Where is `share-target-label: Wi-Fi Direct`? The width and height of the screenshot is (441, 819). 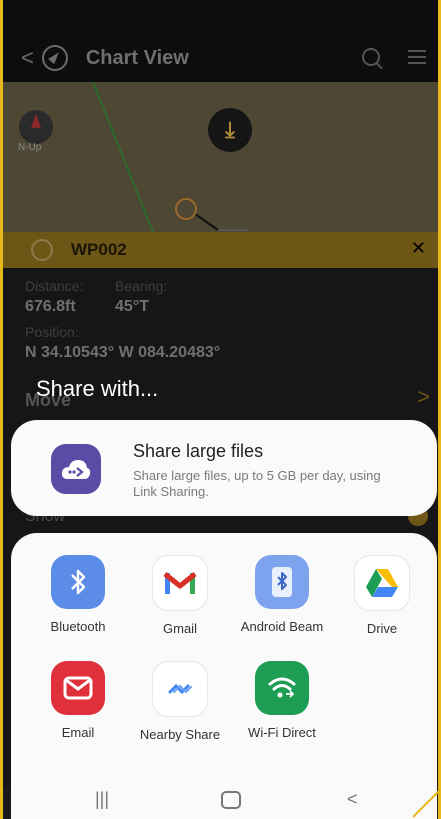
share-target-label: Wi-Fi Direct is located at coordinates (282, 732).